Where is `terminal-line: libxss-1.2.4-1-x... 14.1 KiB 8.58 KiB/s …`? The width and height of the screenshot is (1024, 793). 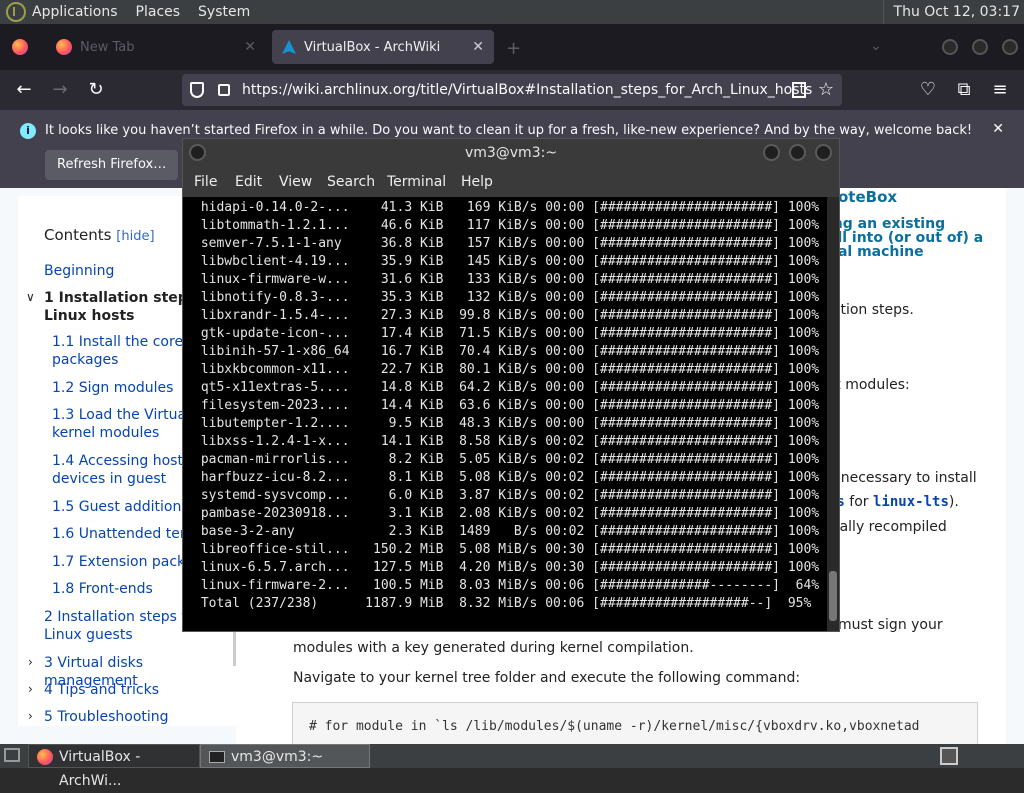 terminal-line: libxss-1.2.4-1-x... 14.1 KiB 8.58 KiB/s … is located at coordinates (506, 441).